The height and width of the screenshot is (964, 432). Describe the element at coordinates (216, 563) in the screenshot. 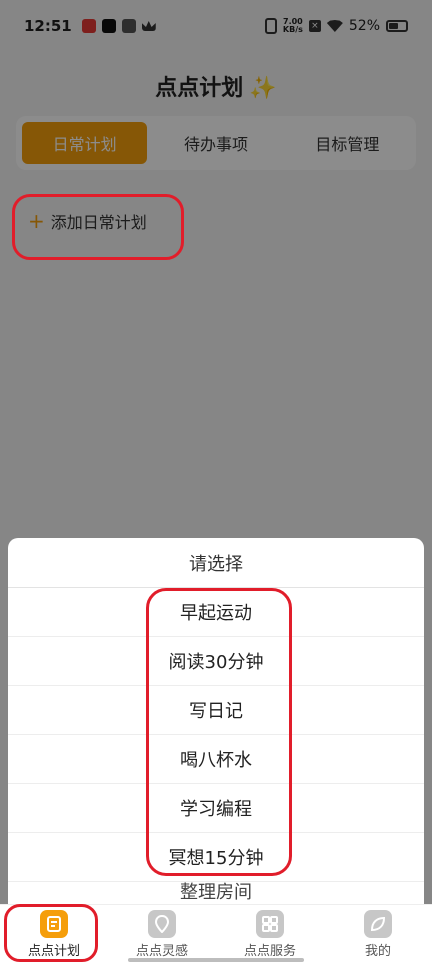

I see `sheet-title: 请选择` at that location.